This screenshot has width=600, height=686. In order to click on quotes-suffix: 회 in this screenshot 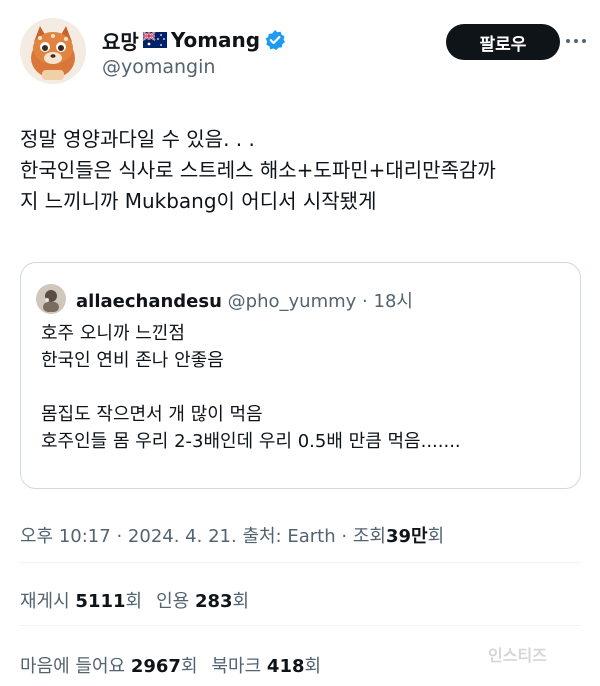, I will do `click(241, 601)`.